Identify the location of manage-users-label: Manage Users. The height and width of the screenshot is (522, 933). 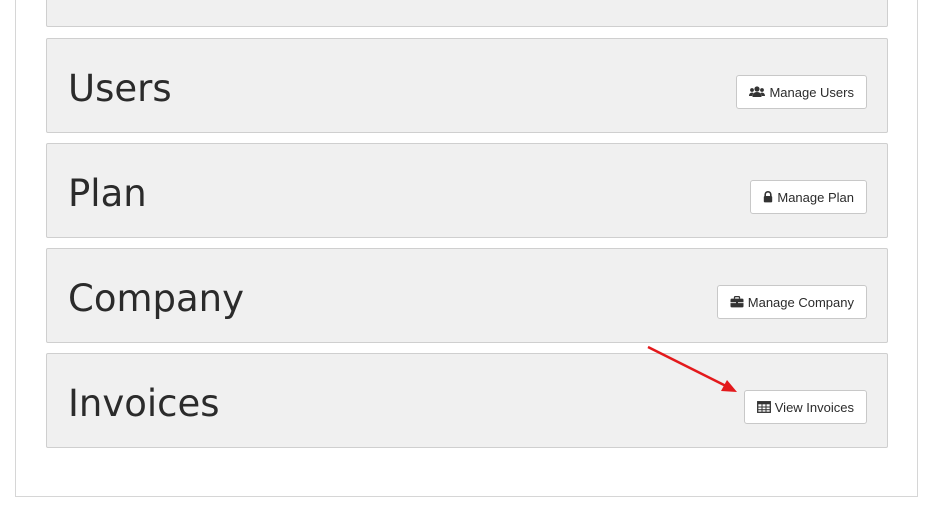
(811, 92).